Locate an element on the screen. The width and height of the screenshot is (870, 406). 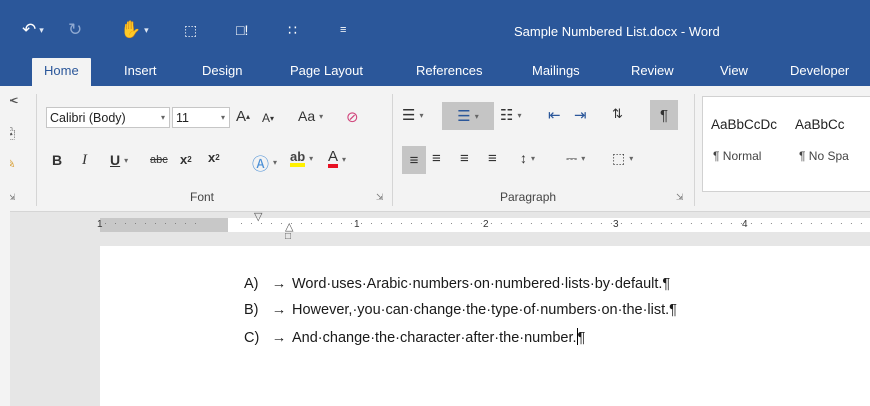
tab-review: Review is located at coordinates (652, 72).